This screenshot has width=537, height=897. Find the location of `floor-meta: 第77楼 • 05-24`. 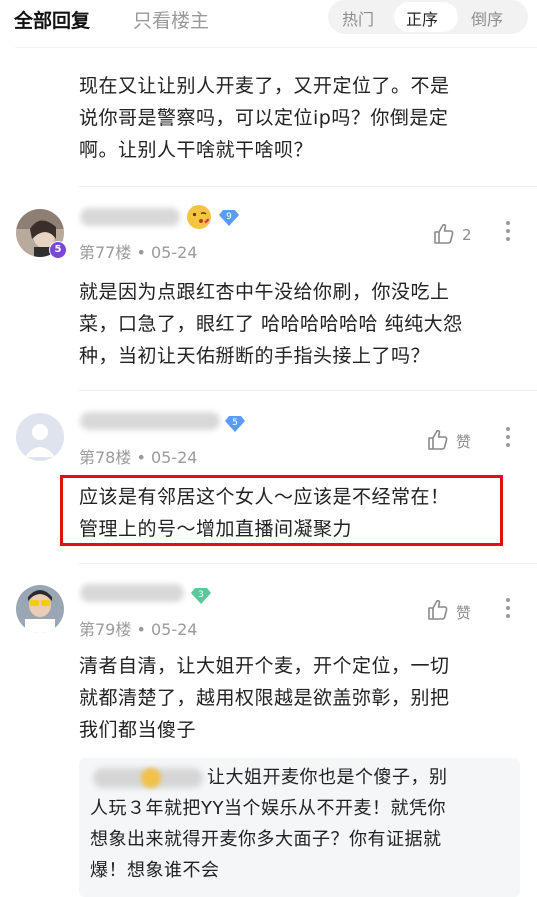

floor-meta: 第77楼 • 05-24 is located at coordinates (138, 252).